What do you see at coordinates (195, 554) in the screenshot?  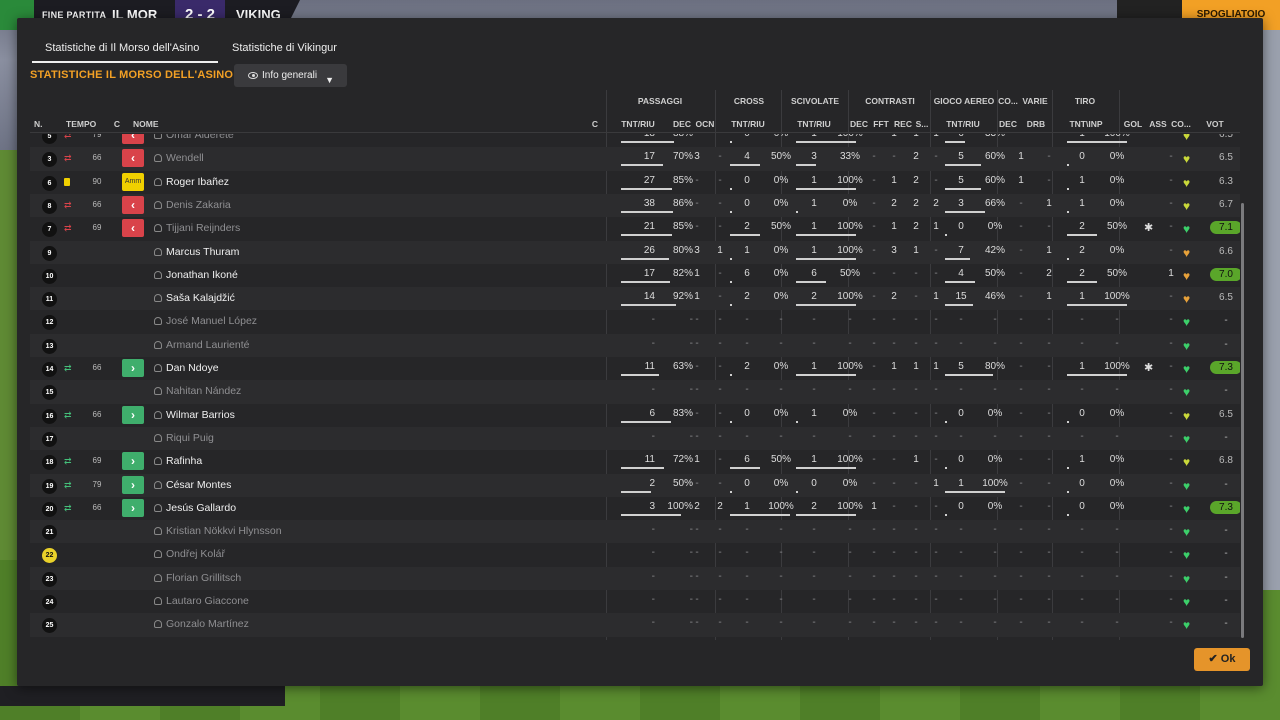 I see `player-name: Ondřej Kolář` at bounding box center [195, 554].